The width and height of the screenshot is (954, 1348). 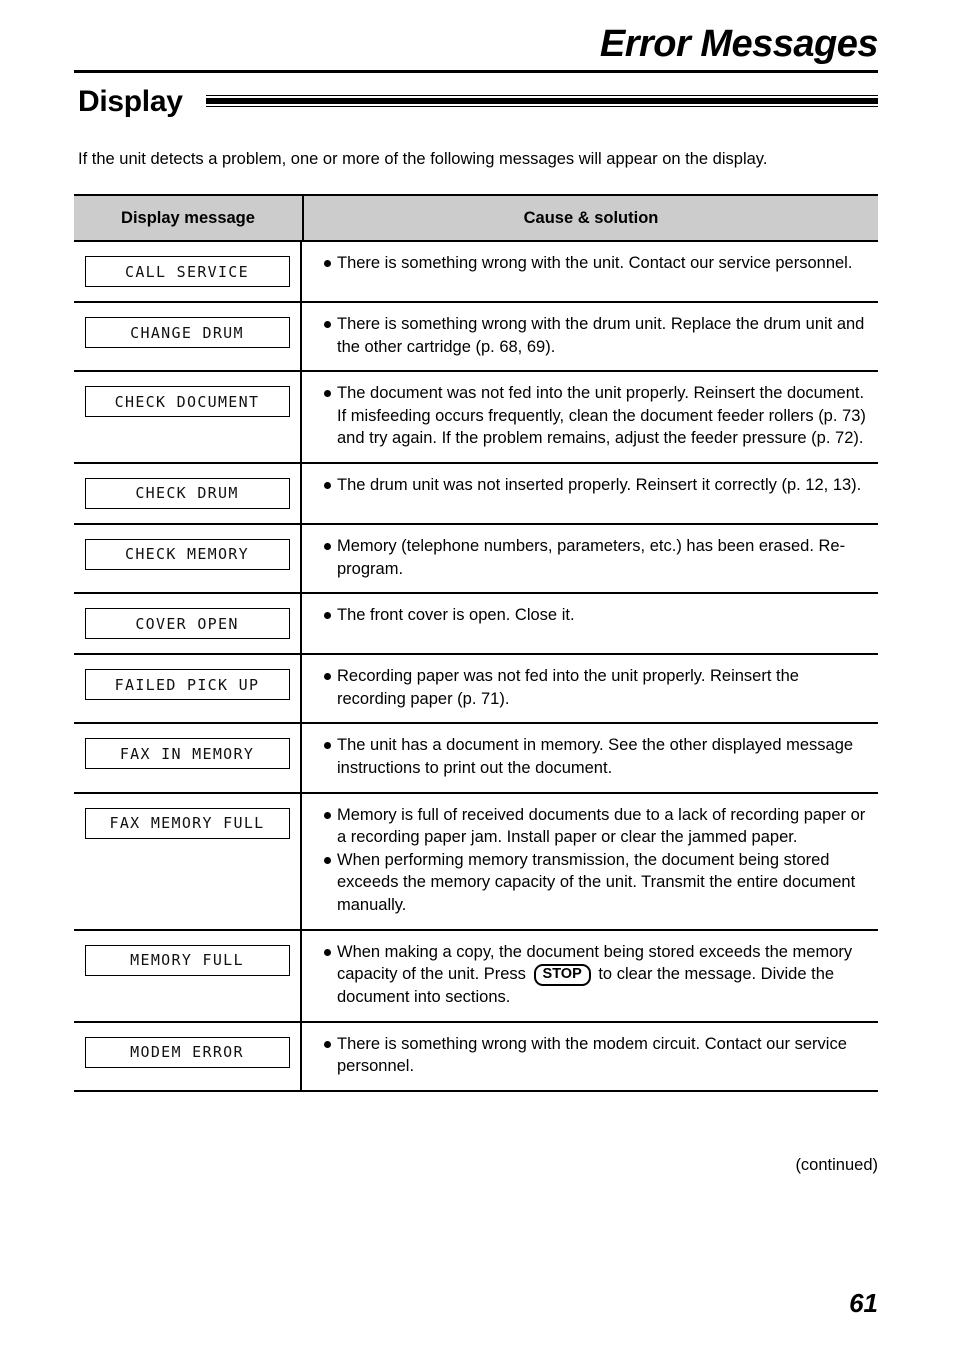 What do you see at coordinates (187, 960) in the screenshot?
I see `lcd-message-box: MEMORY FULL` at bounding box center [187, 960].